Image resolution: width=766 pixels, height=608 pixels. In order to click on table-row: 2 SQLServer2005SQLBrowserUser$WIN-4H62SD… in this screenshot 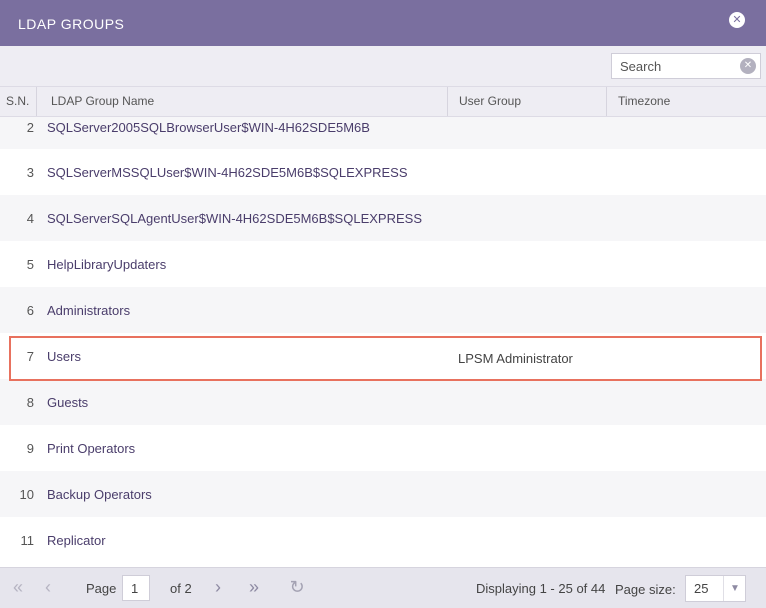, I will do `click(383, 133)`.